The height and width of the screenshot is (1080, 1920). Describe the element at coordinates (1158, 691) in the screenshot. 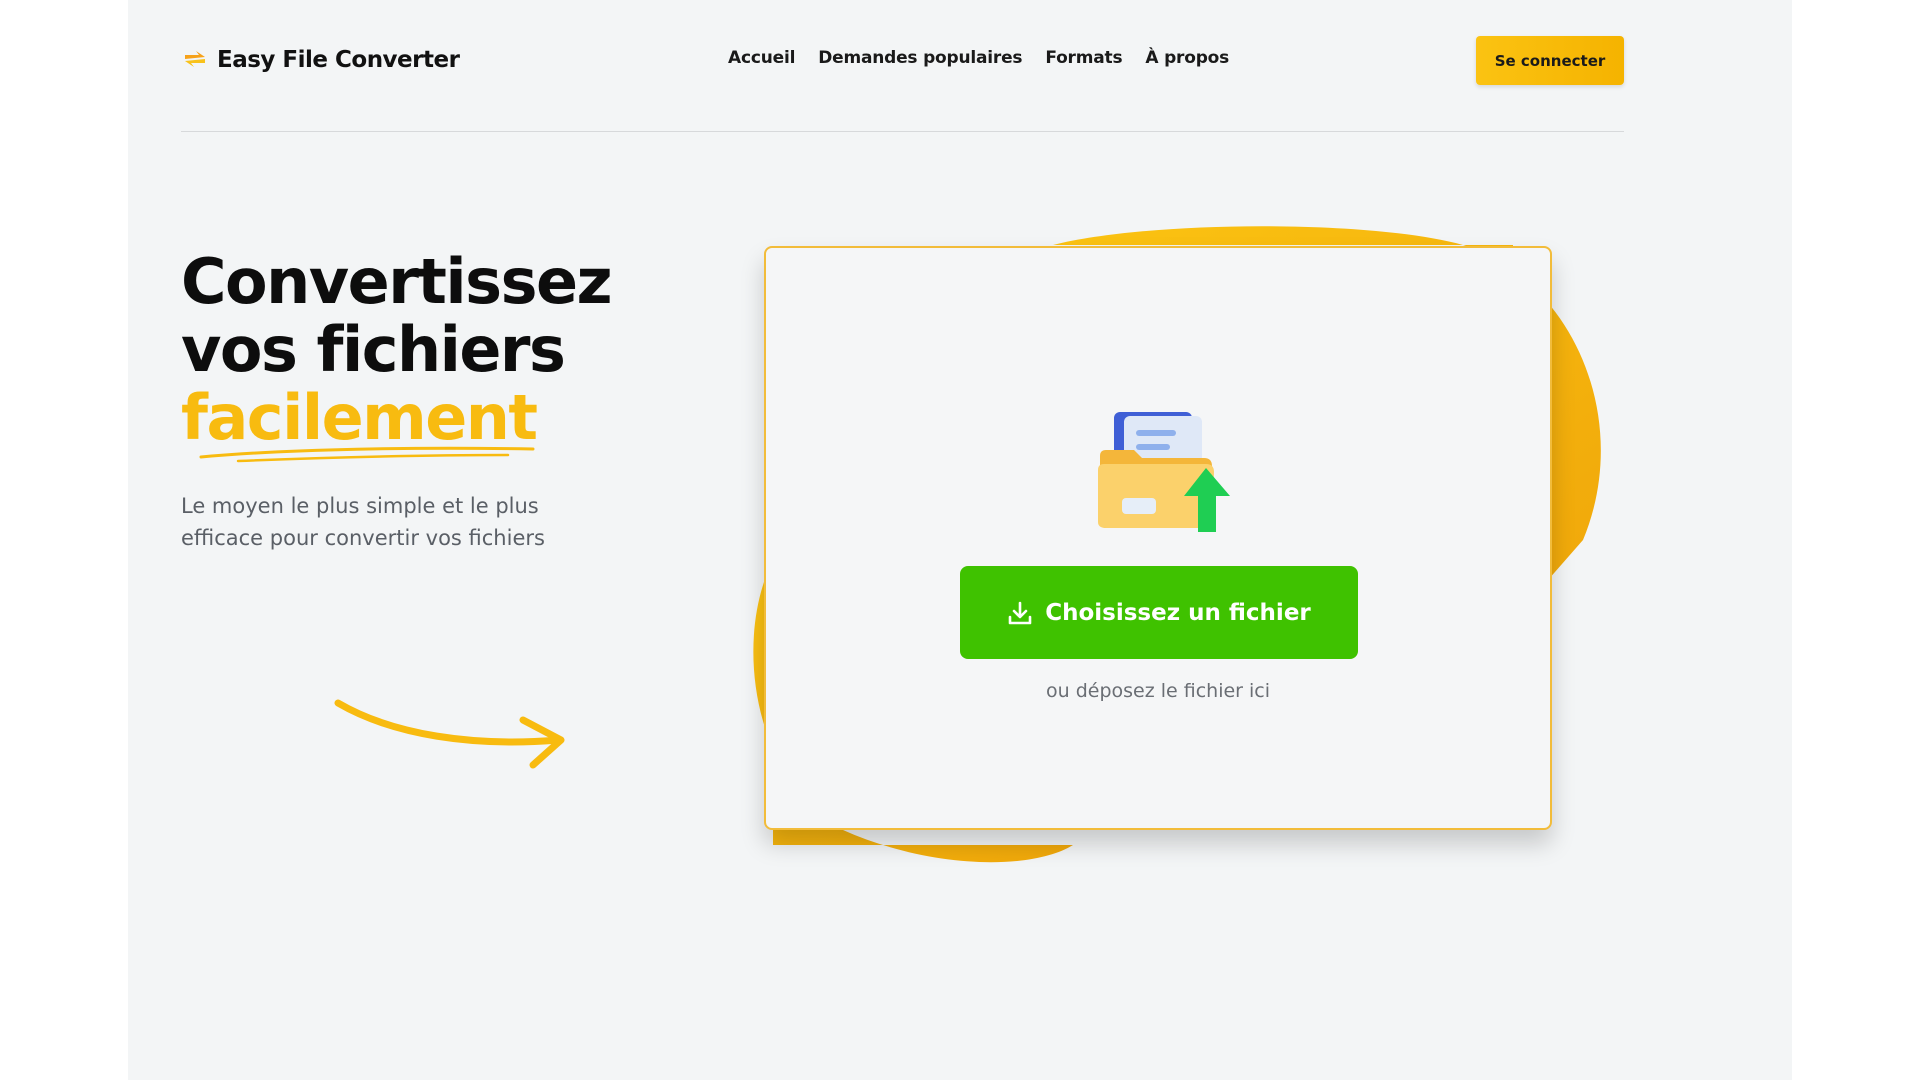

I see `drop-hint: ou déposez le fichier ici` at that location.